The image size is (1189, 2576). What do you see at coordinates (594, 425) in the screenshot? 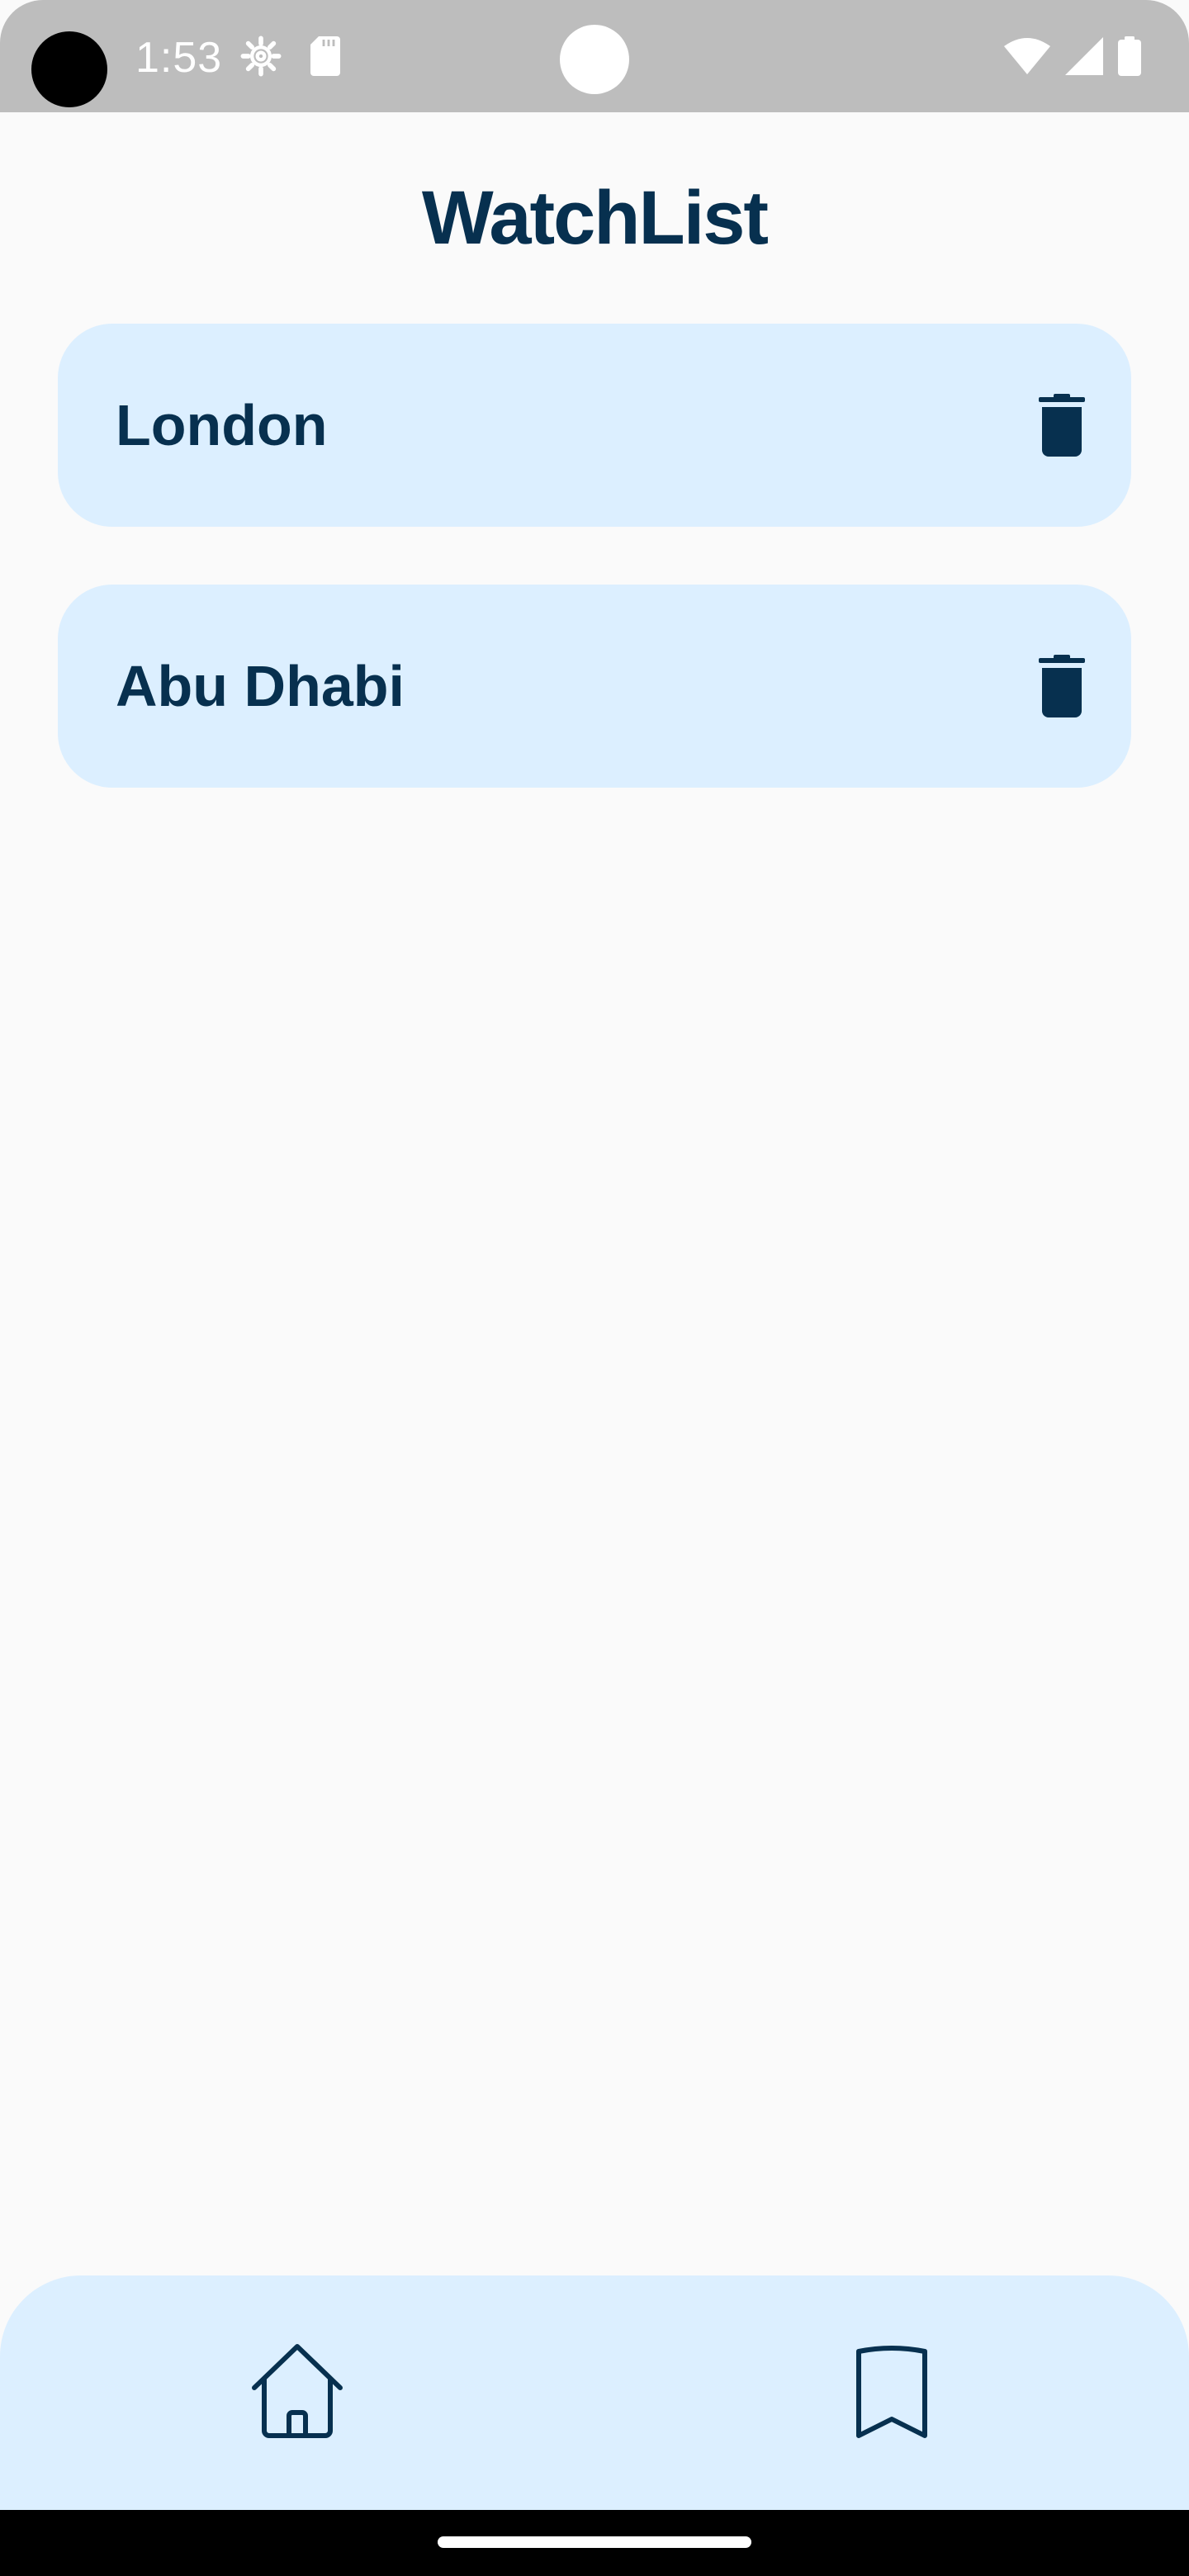
I see `watchlist-item: London` at bounding box center [594, 425].